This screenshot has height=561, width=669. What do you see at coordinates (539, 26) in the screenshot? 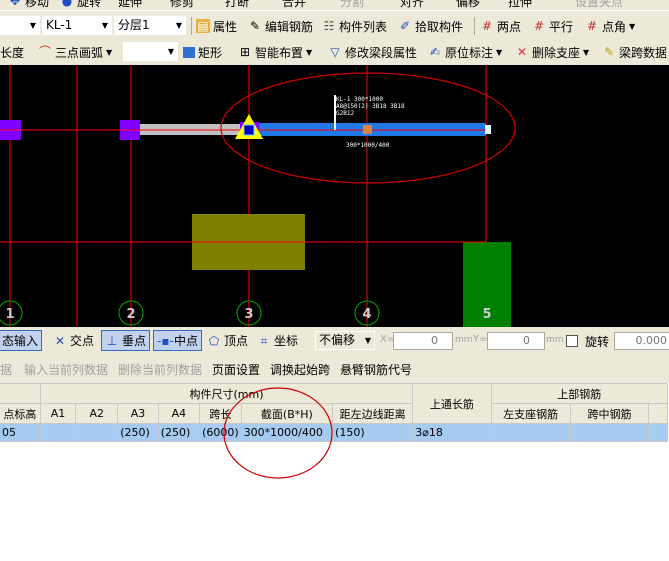
I see `parallel-icon: #` at bounding box center [539, 26].